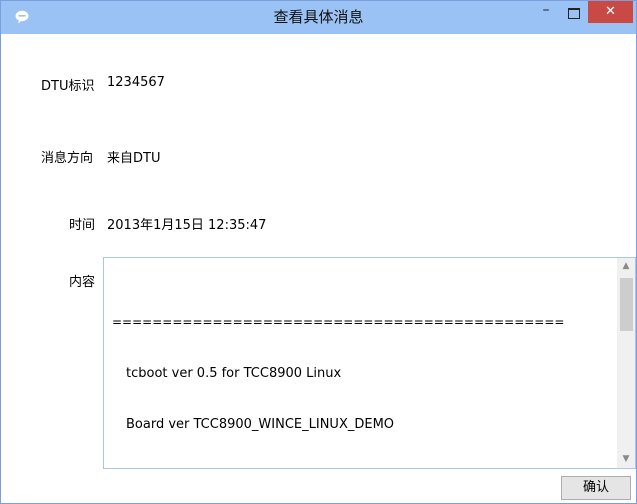  Describe the element at coordinates (626, 266) in the screenshot. I see `scroll-up-icon: ▲` at that location.